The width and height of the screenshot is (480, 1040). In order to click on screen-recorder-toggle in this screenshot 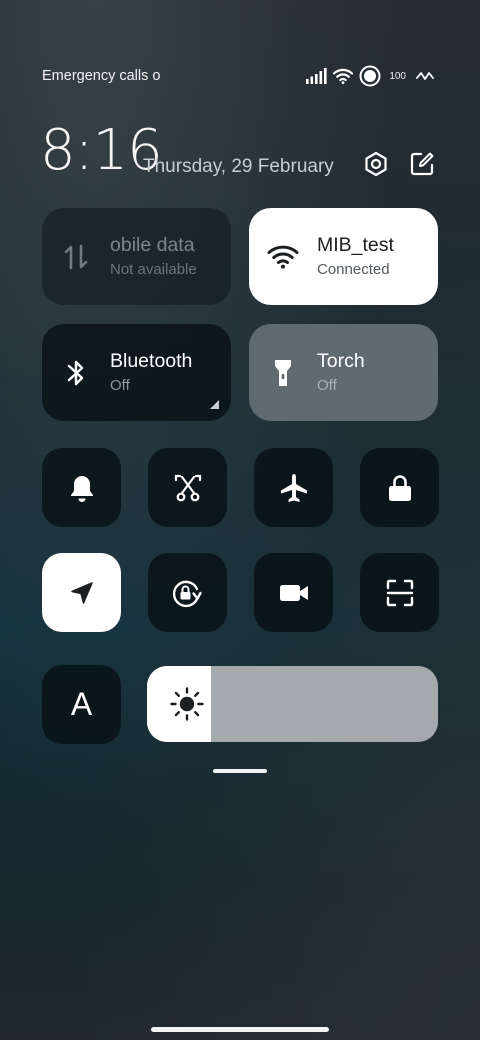, I will do `click(293, 592)`.